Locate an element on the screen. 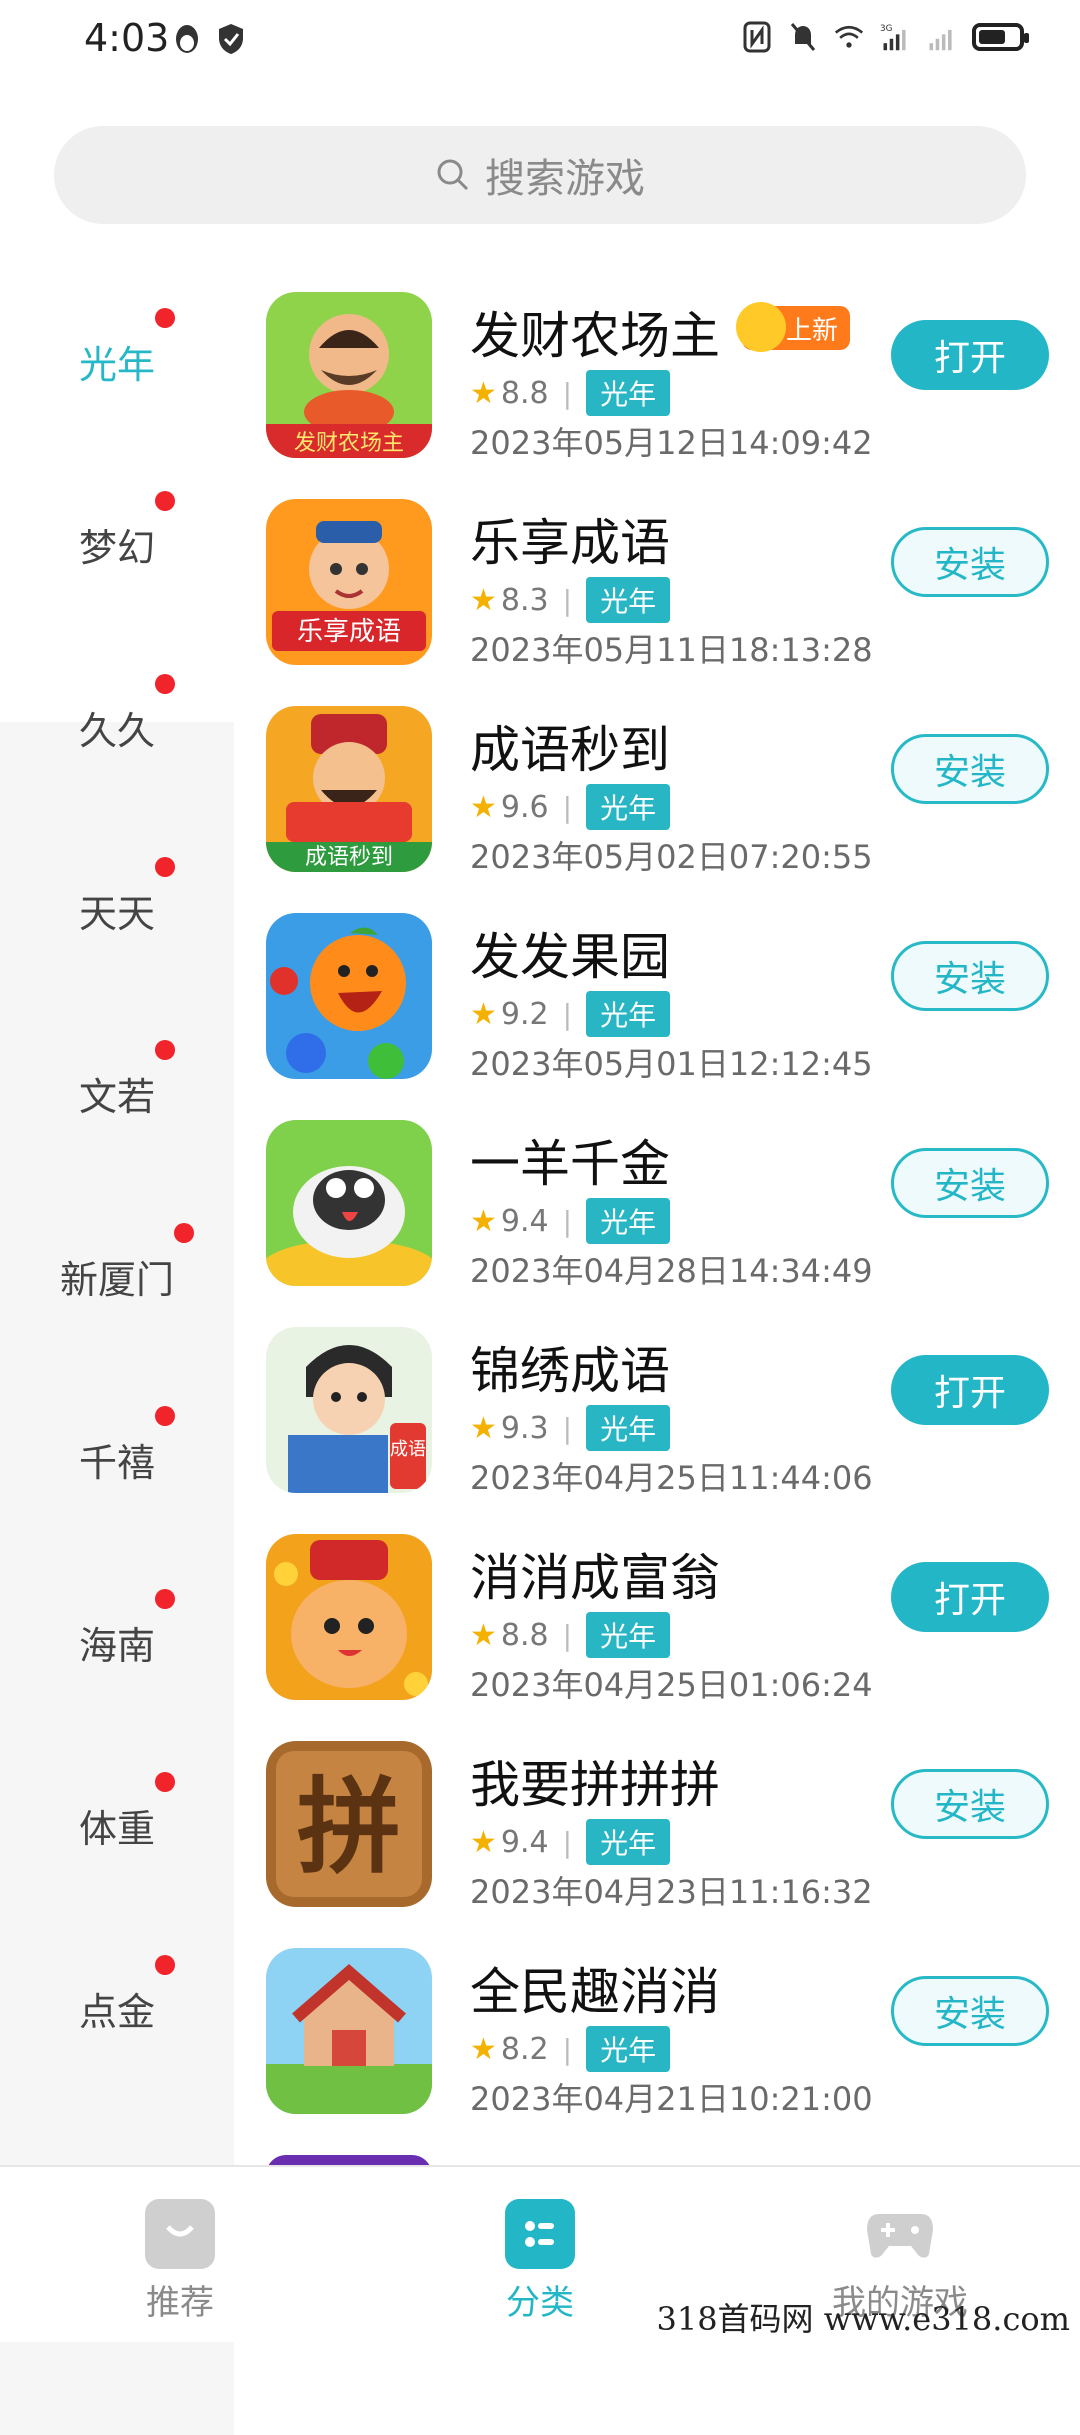  wifi-icon is located at coordinates (849, 36).